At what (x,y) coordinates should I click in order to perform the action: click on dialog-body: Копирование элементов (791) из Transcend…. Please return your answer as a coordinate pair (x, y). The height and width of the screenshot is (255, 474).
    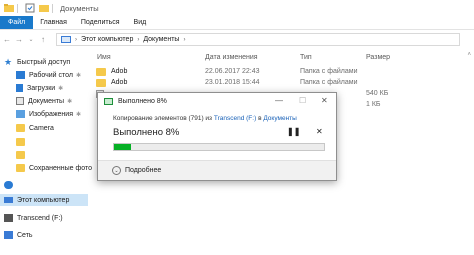
    Looking at the image, I should click on (219, 133).